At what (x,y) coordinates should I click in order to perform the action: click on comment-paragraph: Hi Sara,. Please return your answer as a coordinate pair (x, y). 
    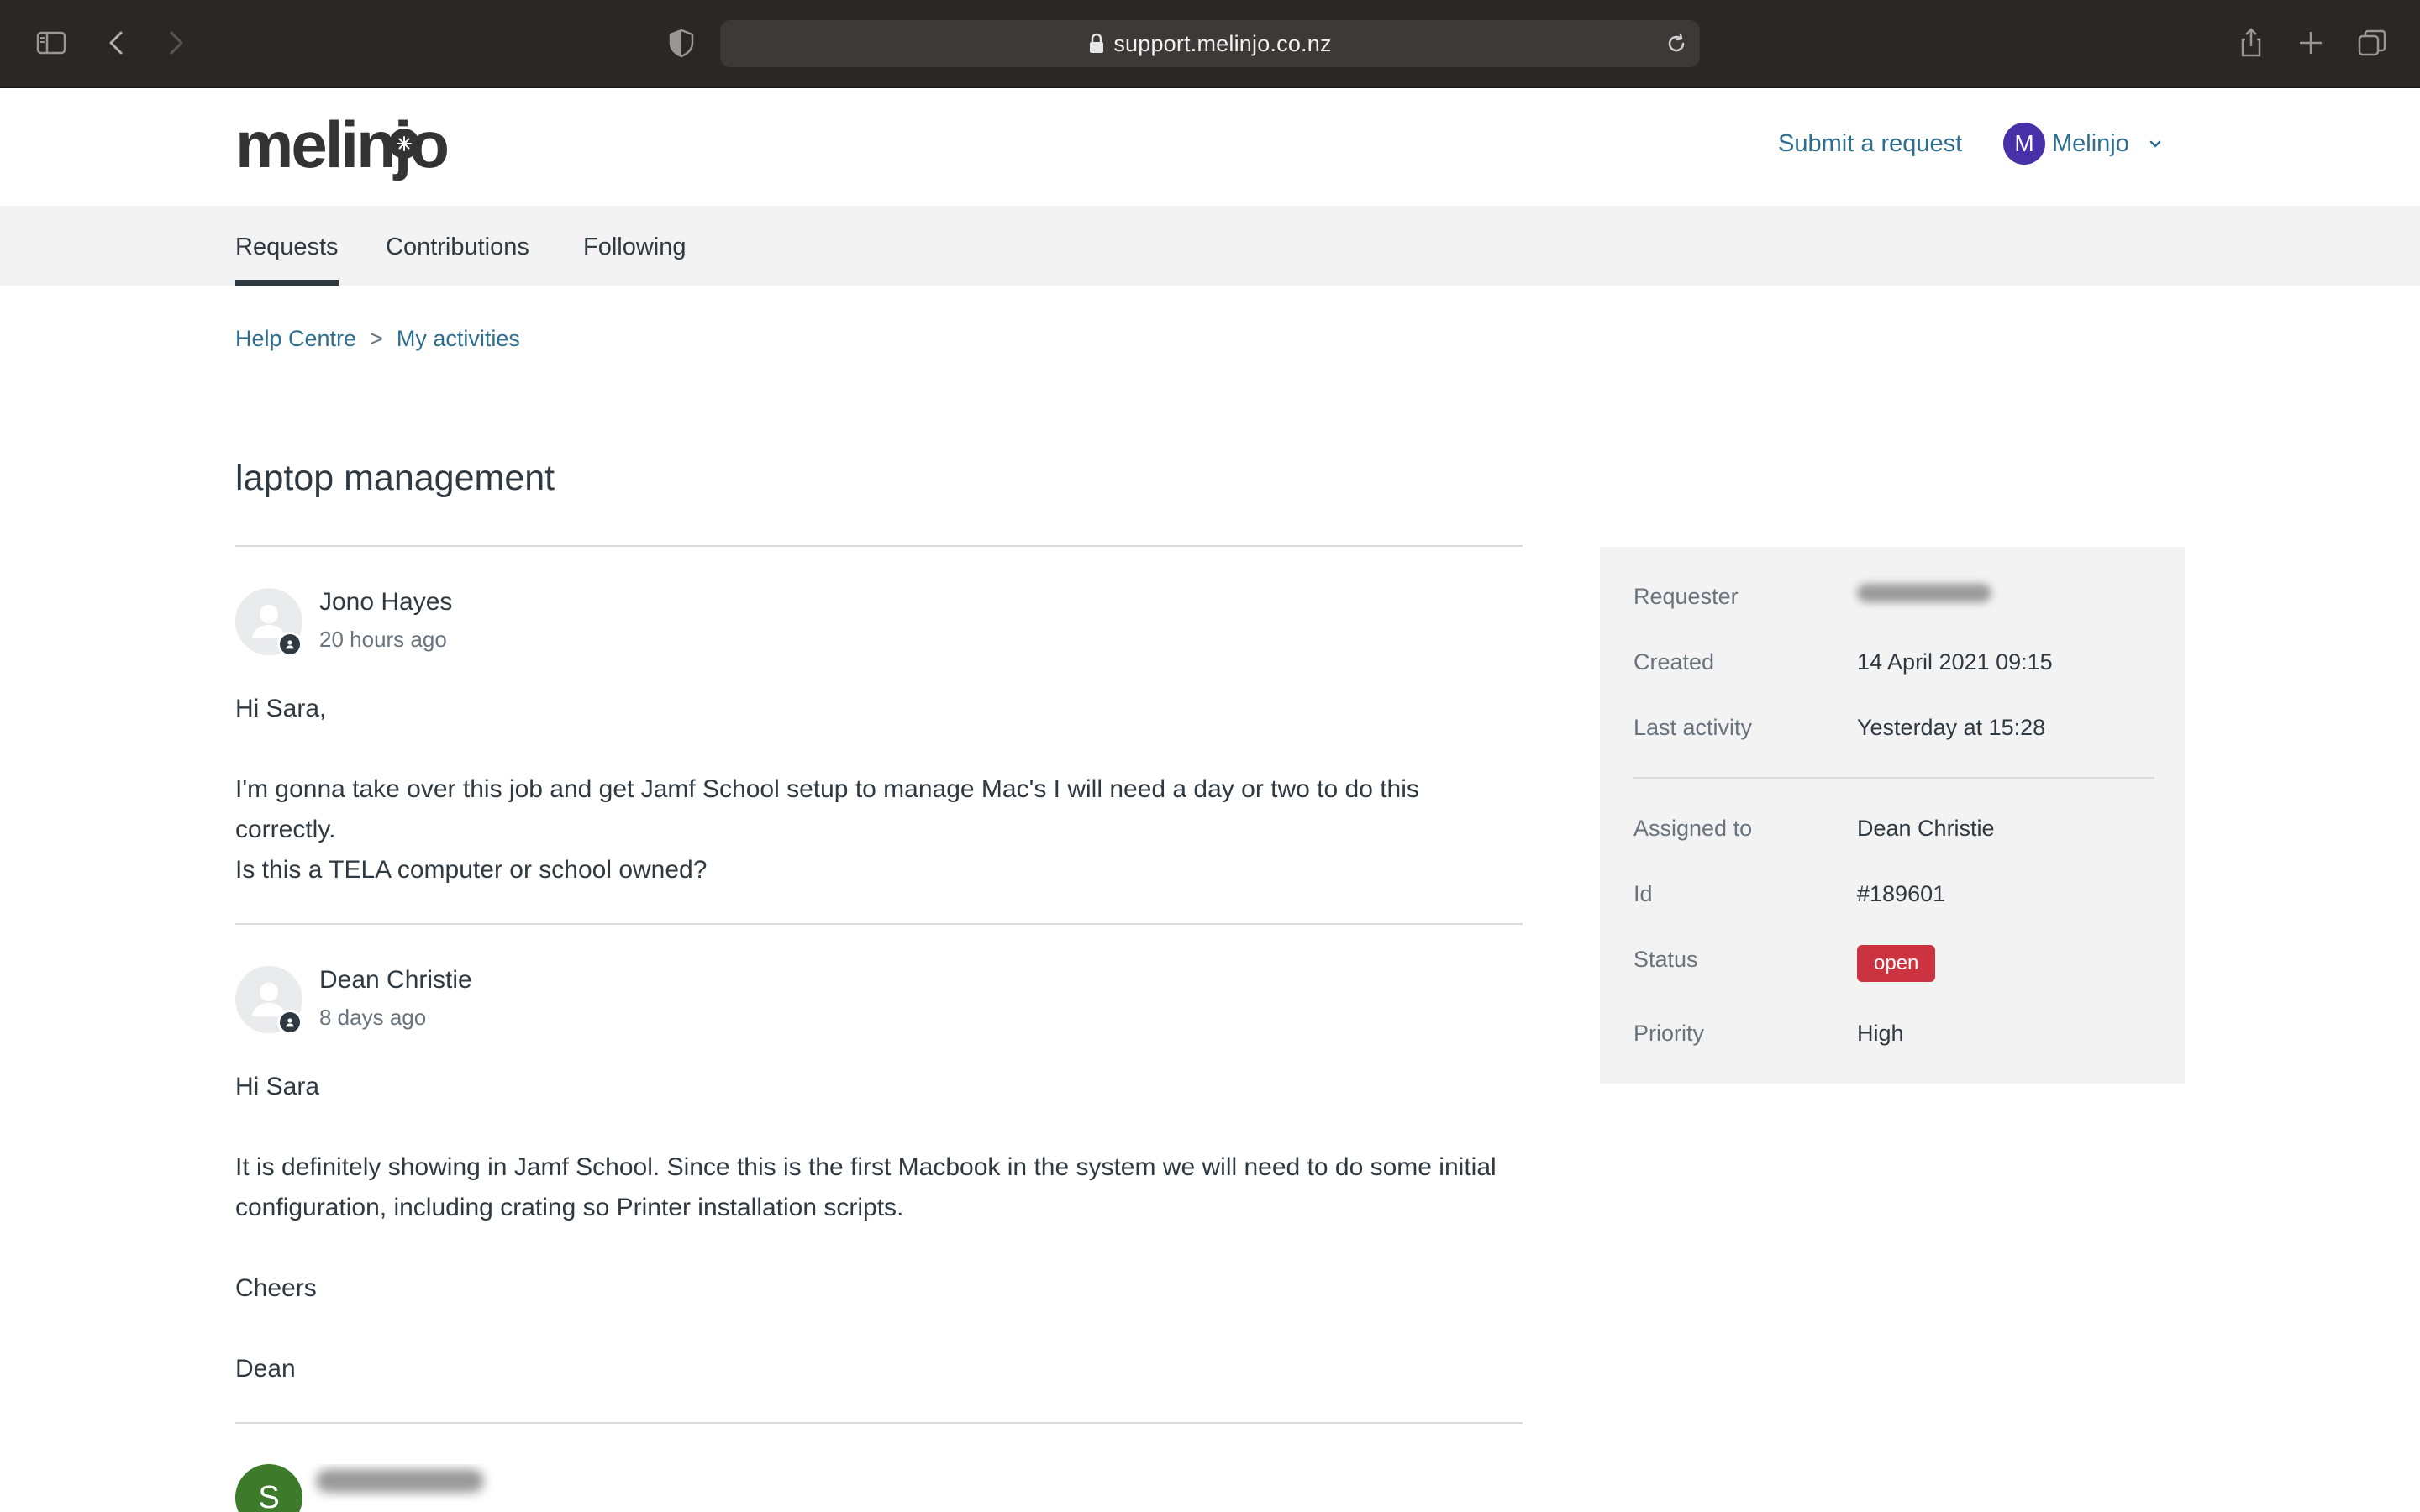
    Looking at the image, I should click on (281, 708).